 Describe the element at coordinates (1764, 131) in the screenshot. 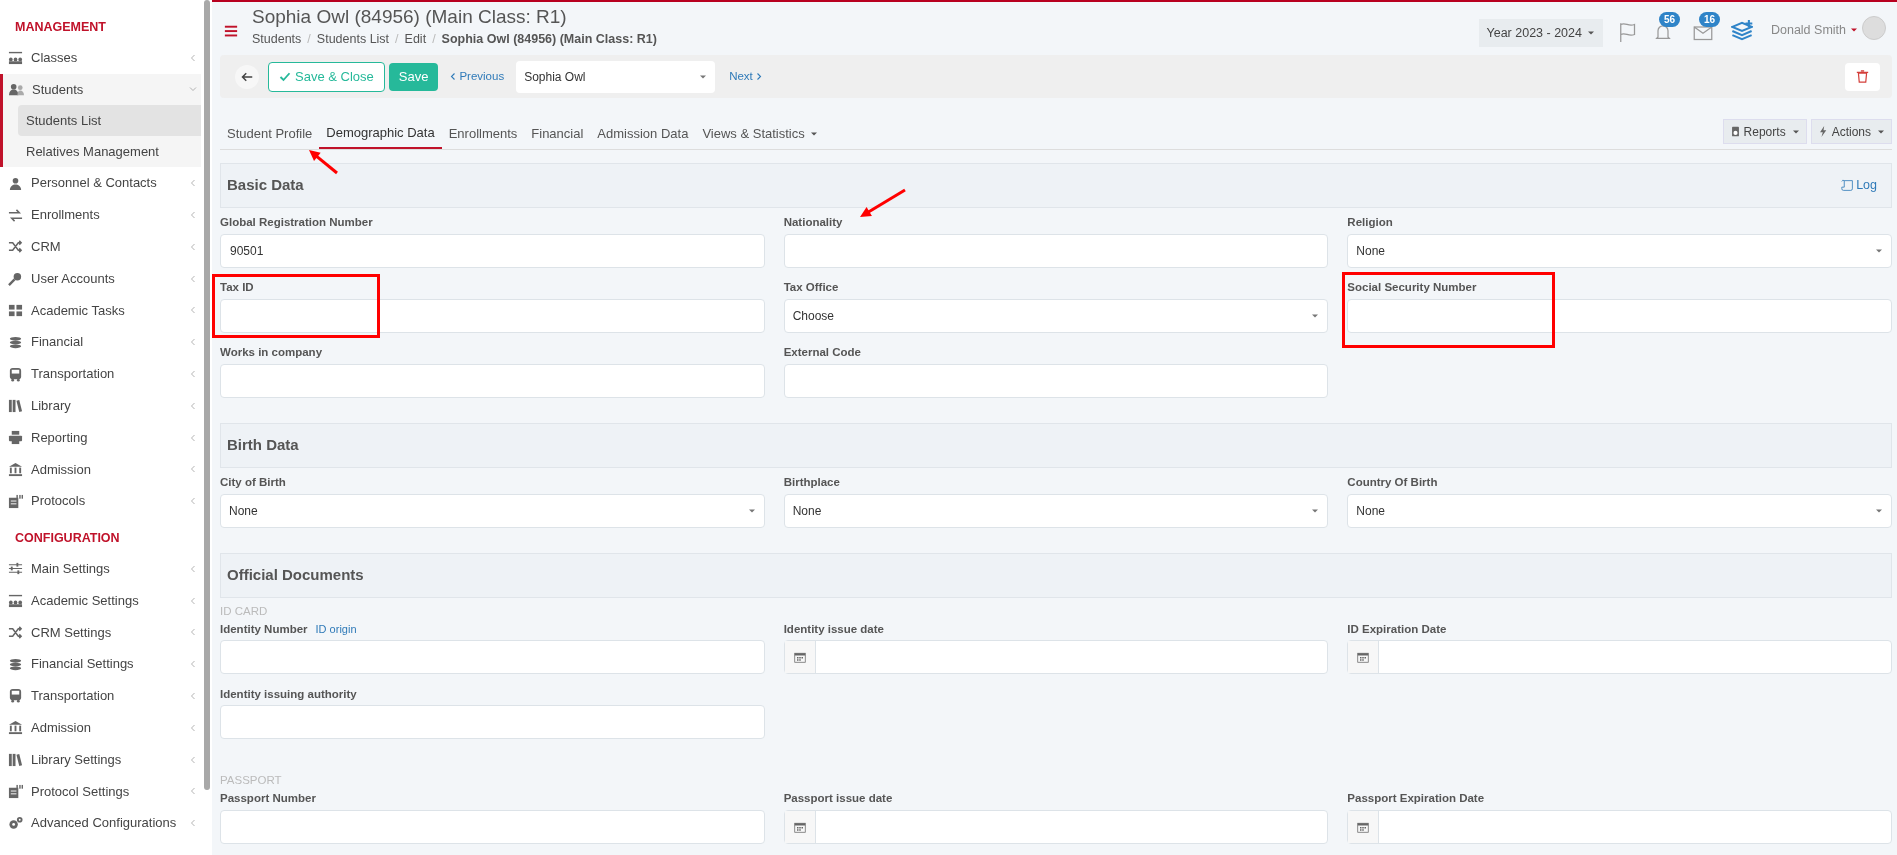

I see `dropdown-button: Reports` at that location.